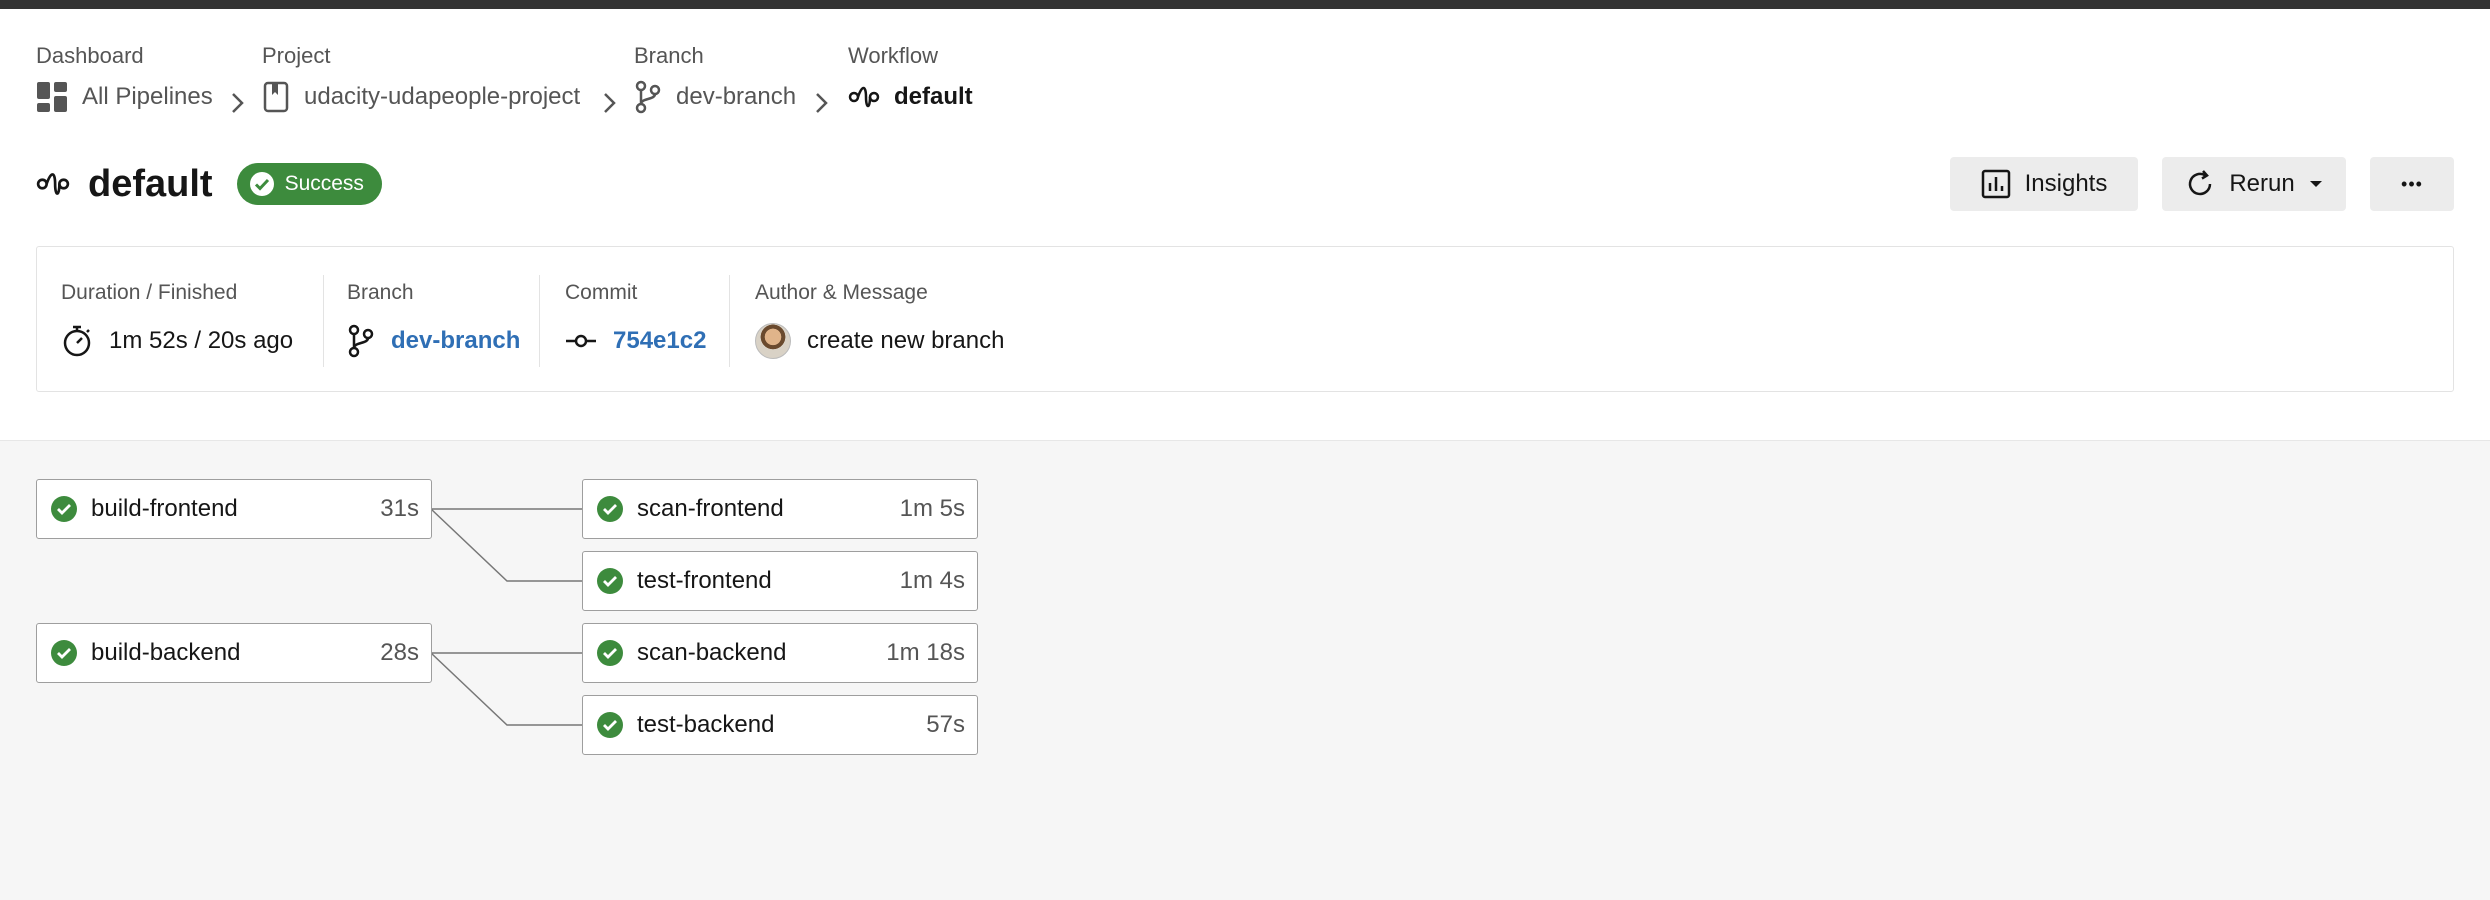  I want to click on breadcrumb-link-all-pipelines: All Pipelines, so click(124, 97).